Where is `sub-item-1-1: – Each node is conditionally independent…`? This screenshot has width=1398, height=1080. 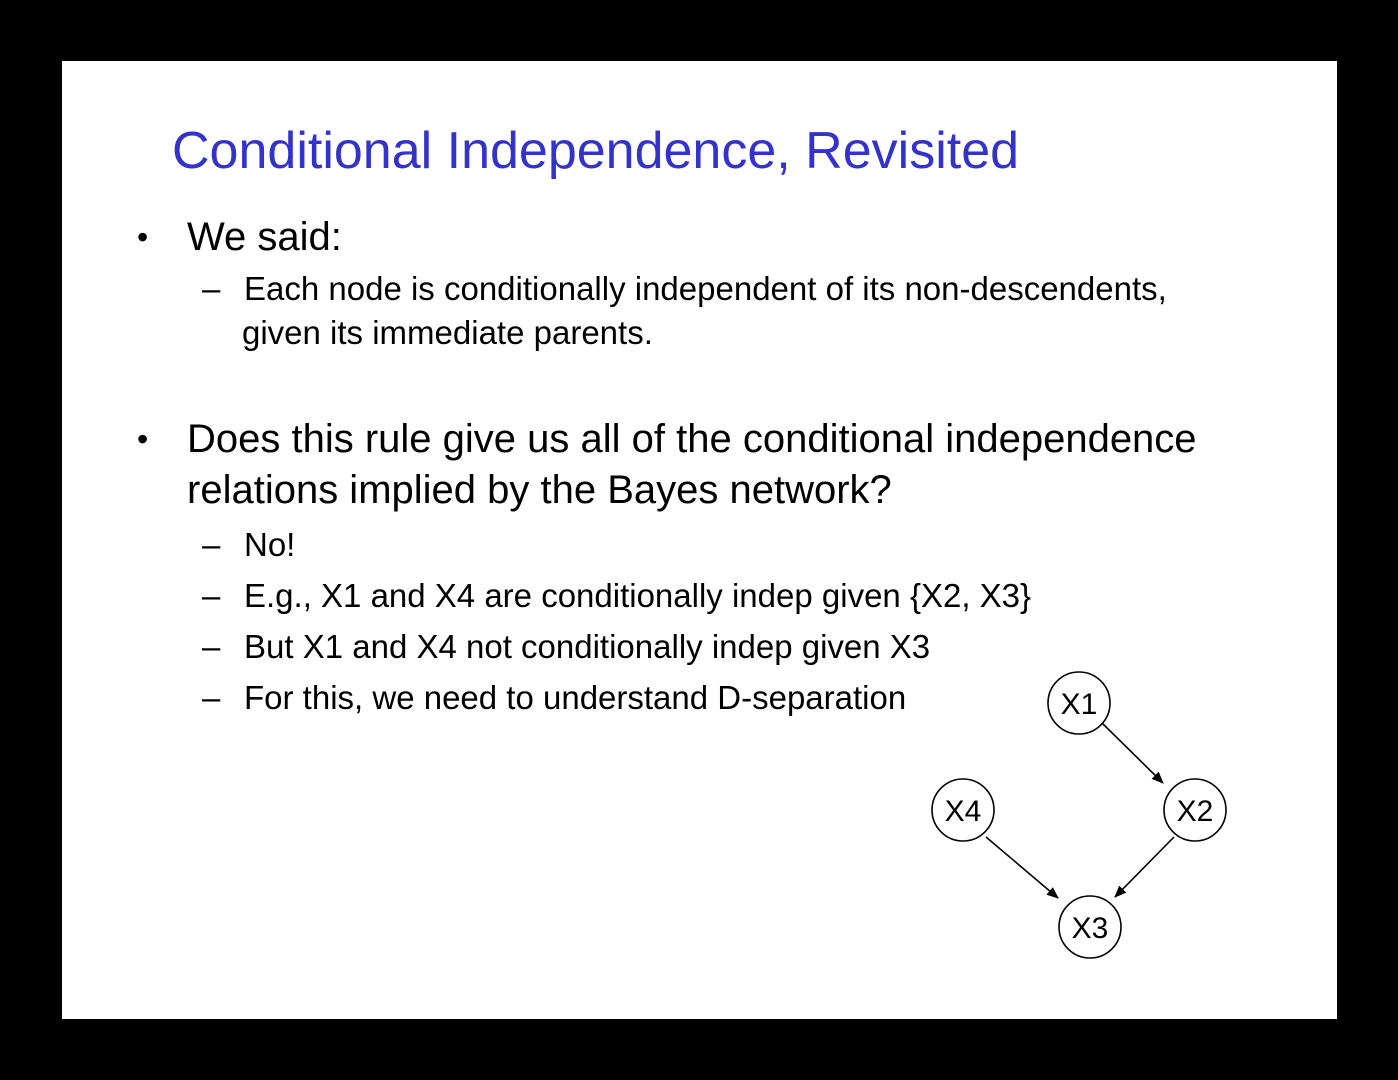
sub-item-1-1: – Each node is conditionally independent… is located at coordinates (684, 289).